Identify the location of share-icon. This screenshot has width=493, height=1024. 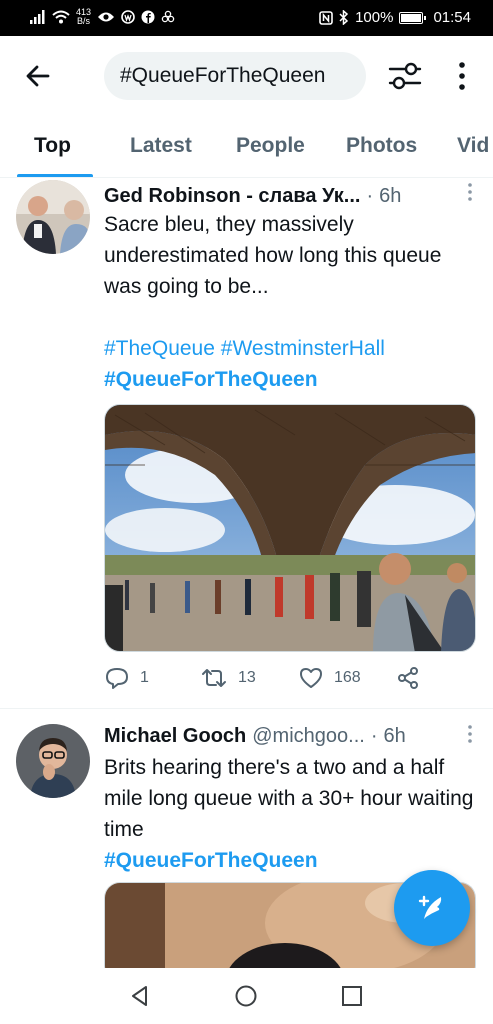
(408, 678).